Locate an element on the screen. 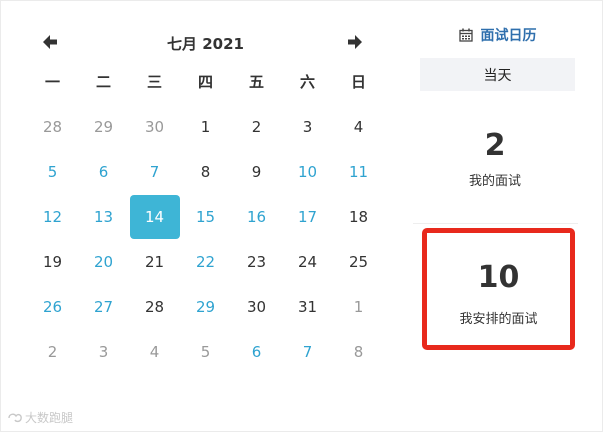 The image size is (603, 432). weekday-header: 六 is located at coordinates (307, 82).